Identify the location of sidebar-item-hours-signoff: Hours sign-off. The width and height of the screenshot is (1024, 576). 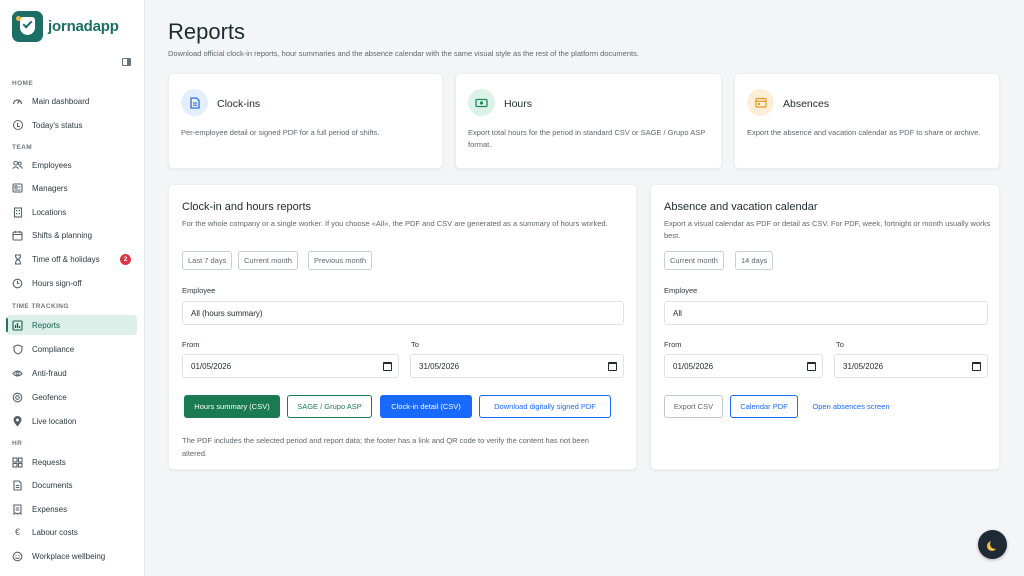
(71, 283).